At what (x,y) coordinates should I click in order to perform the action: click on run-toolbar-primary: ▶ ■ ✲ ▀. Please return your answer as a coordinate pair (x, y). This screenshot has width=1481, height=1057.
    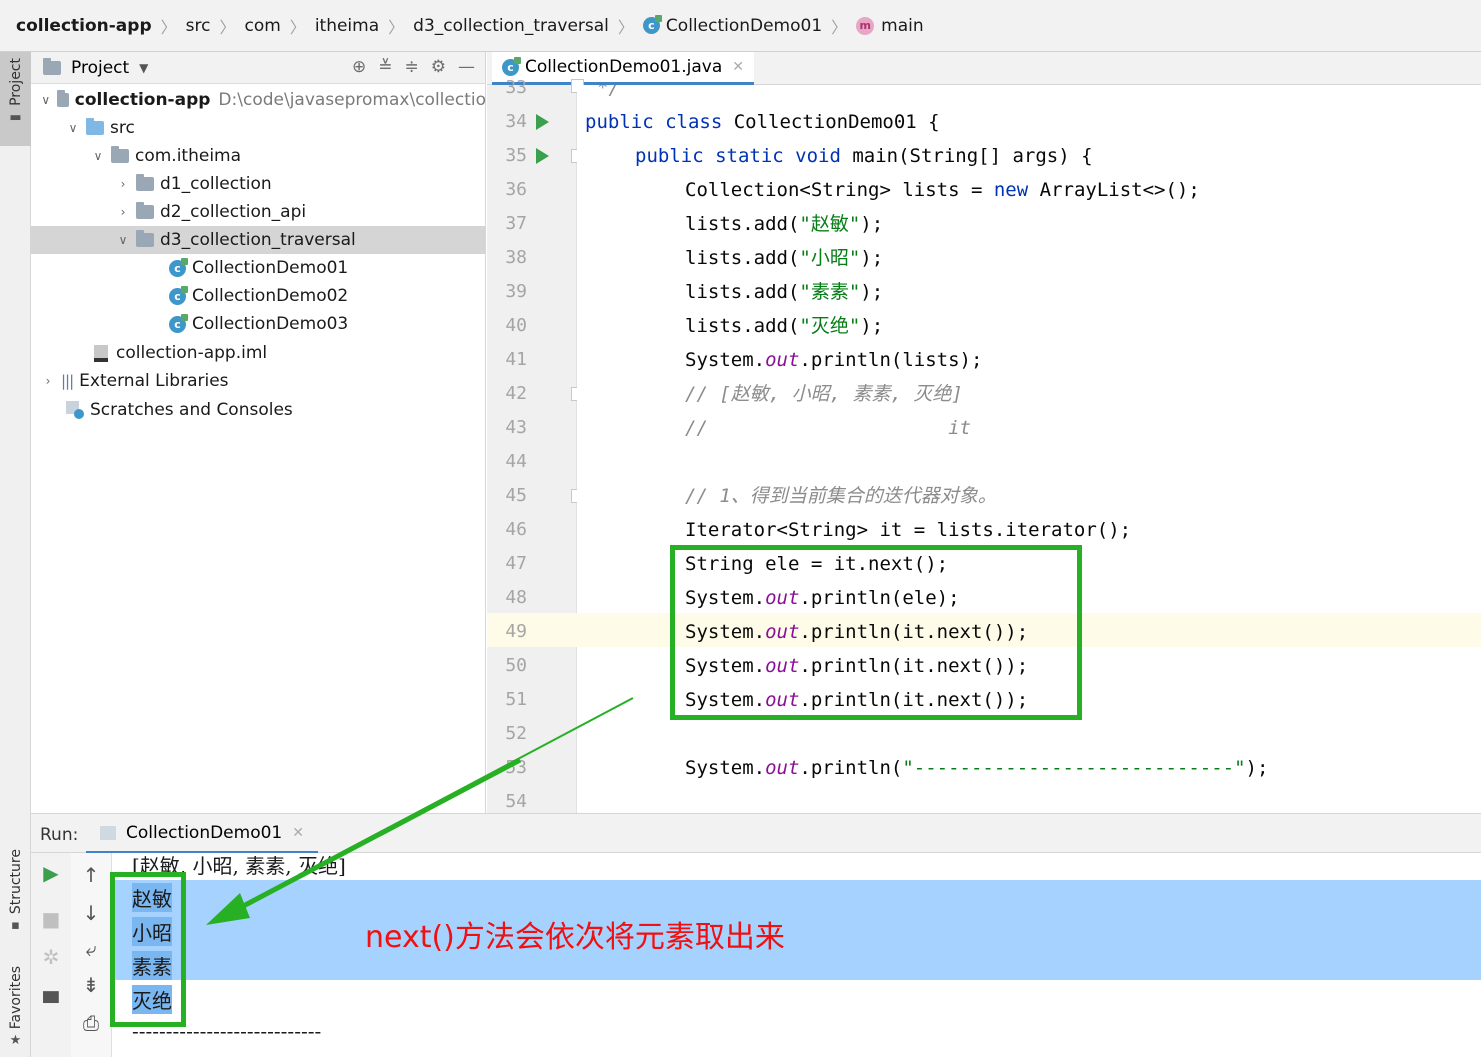
    Looking at the image, I should click on (51, 955).